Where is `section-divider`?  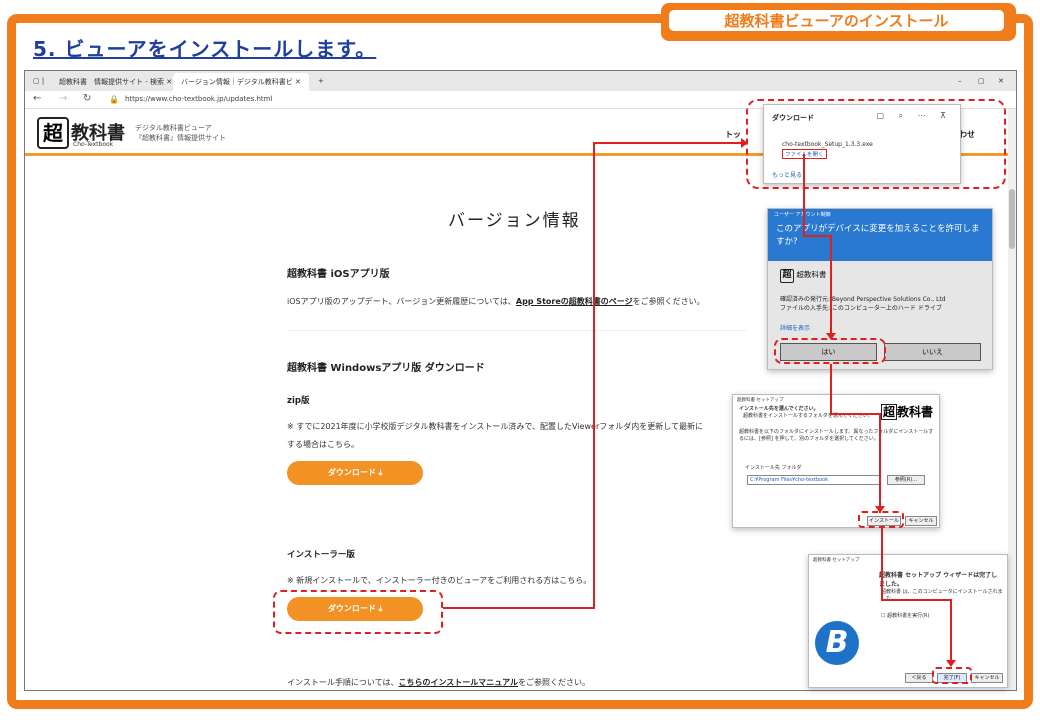 section-divider is located at coordinates (517, 330).